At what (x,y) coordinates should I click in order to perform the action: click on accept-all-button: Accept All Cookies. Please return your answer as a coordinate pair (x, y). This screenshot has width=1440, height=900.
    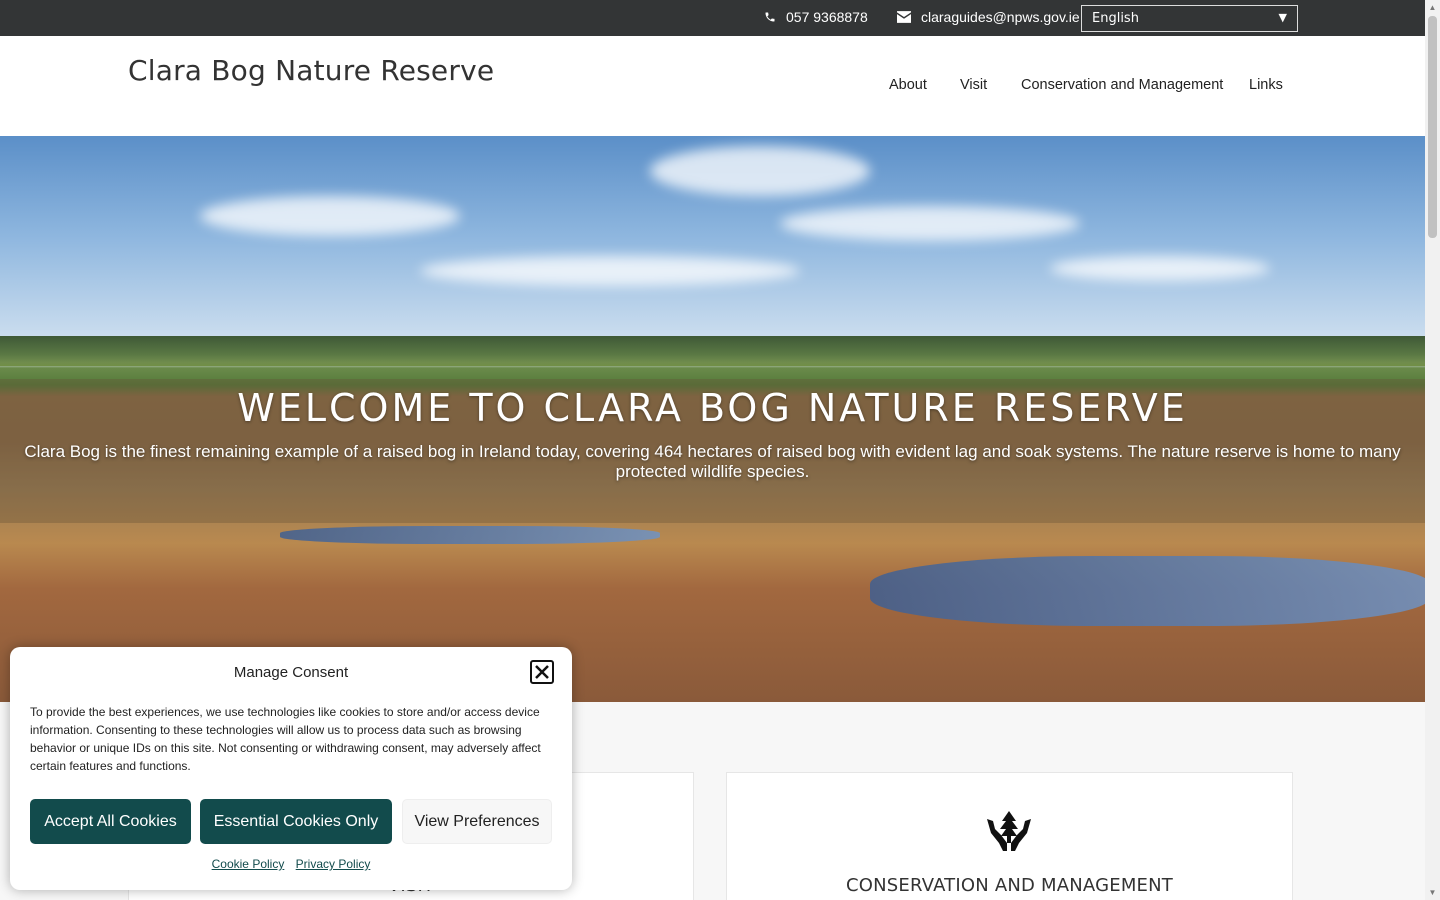
    Looking at the image, I should click on (110, 821).